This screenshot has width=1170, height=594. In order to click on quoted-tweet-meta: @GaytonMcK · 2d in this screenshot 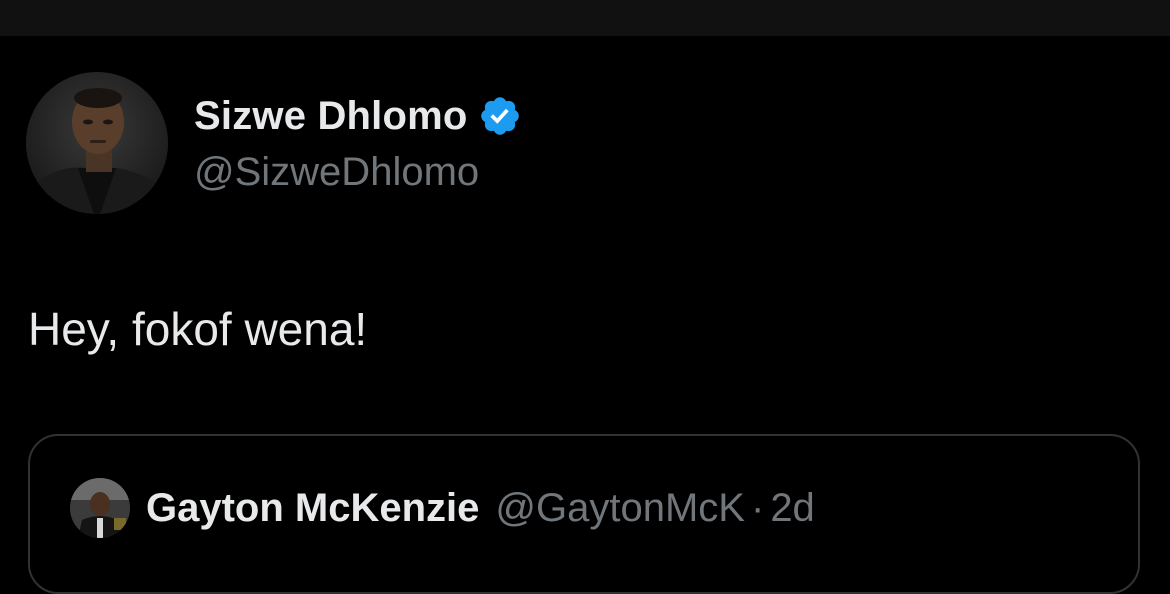, I will do `click(654, 508)`.